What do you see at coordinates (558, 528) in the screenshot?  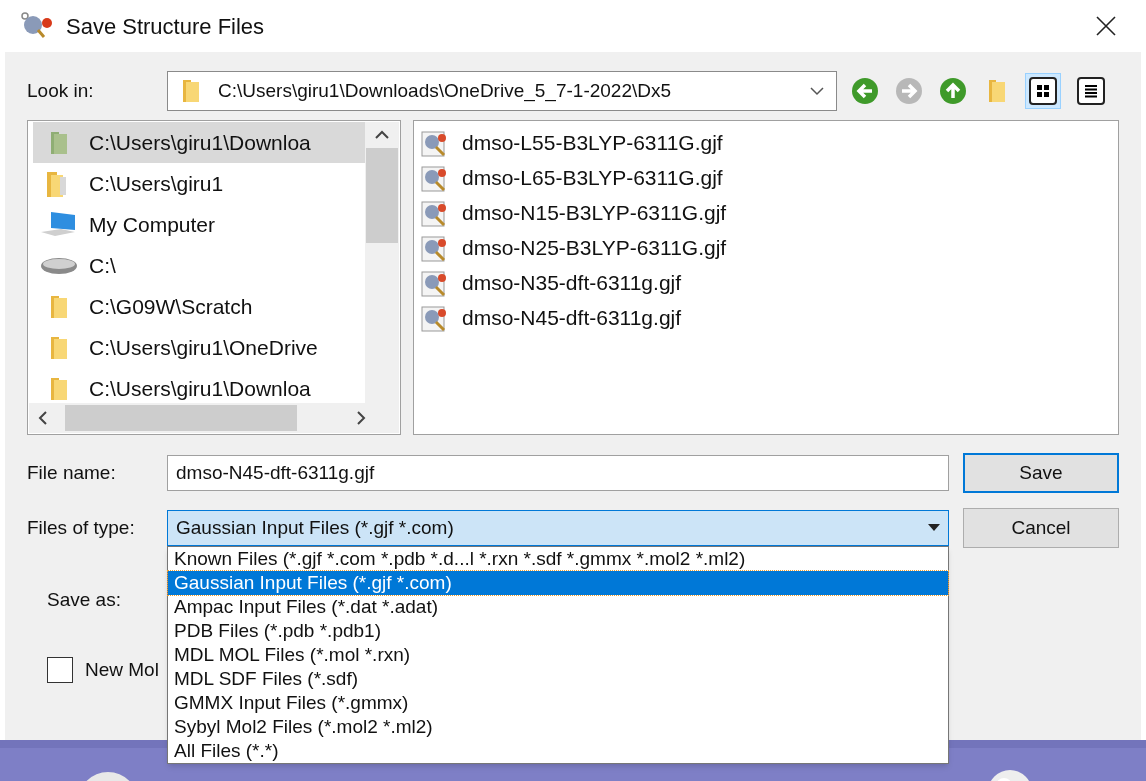 I see `file-type-dropdown: Gaussian Input Files (*.gjf *.com)` at bounding box center [558, 528].